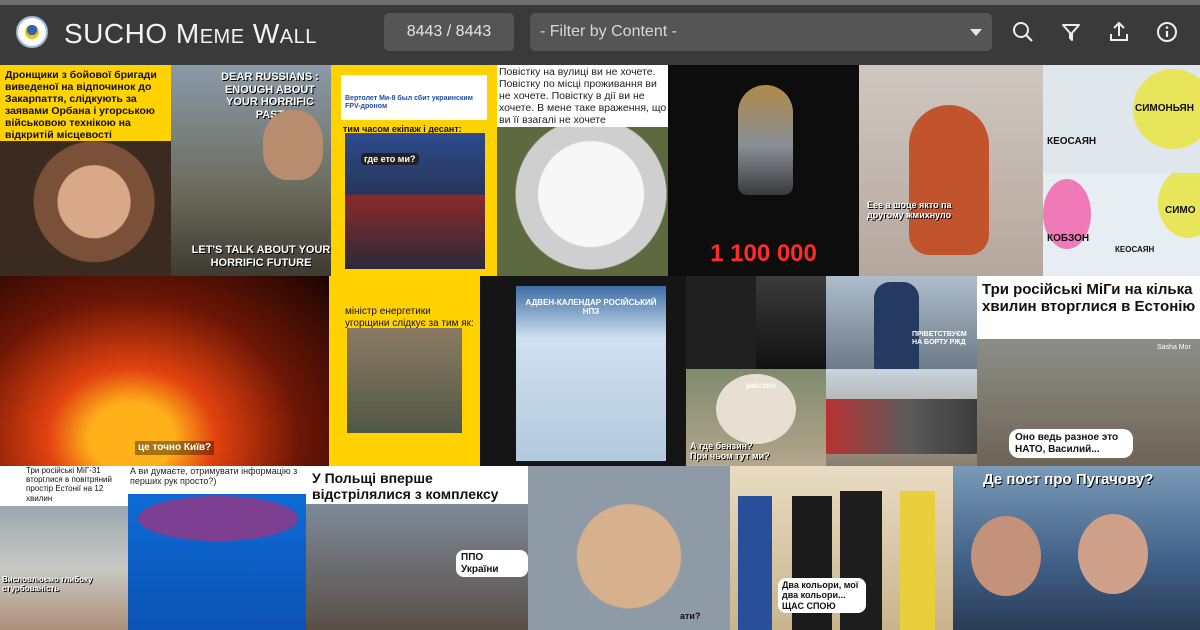 This screenshot has height=630, width=1200. I want to click on sucho-logo, so click(32, 32).